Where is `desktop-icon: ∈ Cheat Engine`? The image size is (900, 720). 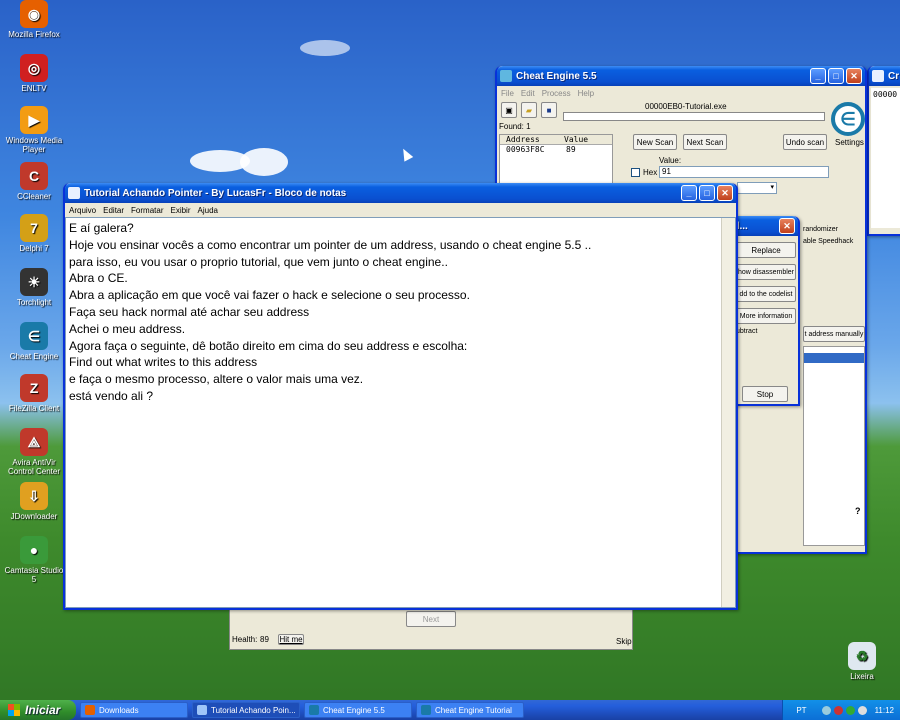 desktop-icon: ∈ Cheat Engine is located at coordinates (34, 341).